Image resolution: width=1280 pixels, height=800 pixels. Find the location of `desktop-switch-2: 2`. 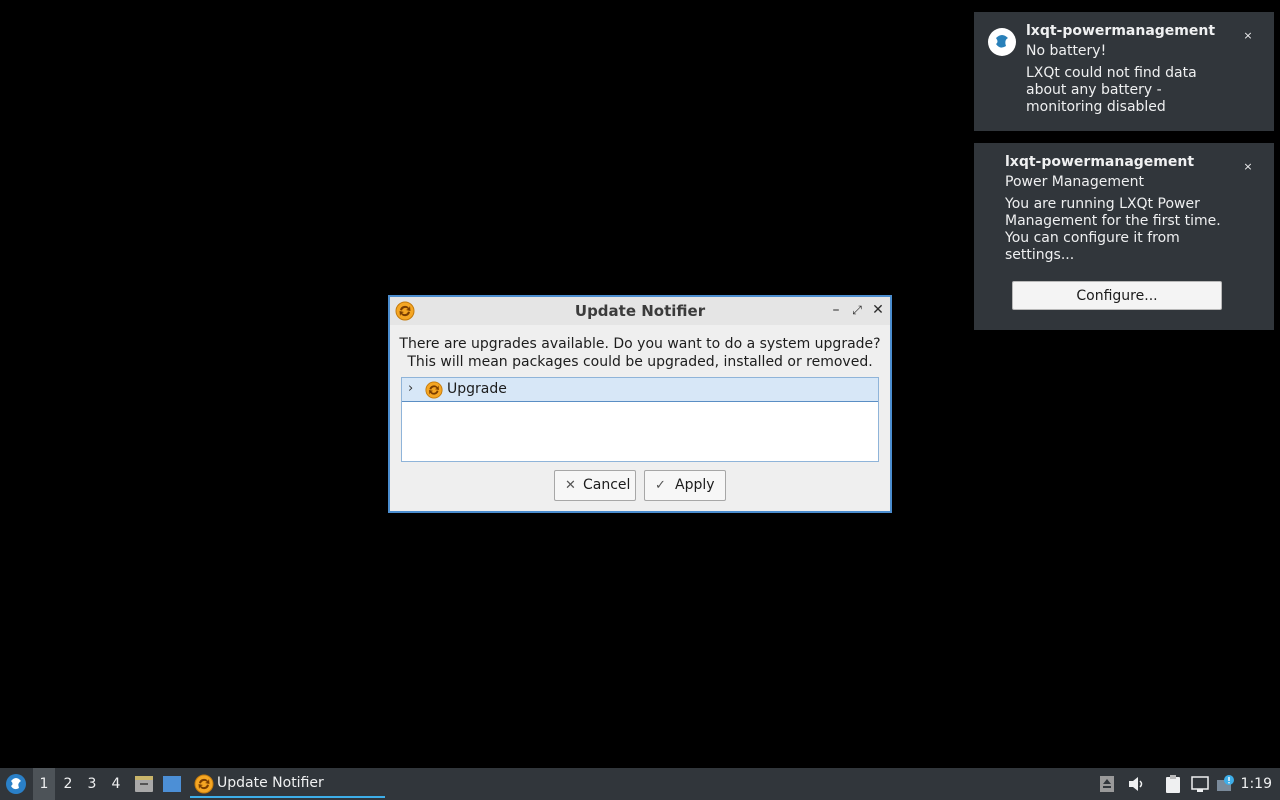

desktop-switch-2: 2 is located at coordinates (68, 784).